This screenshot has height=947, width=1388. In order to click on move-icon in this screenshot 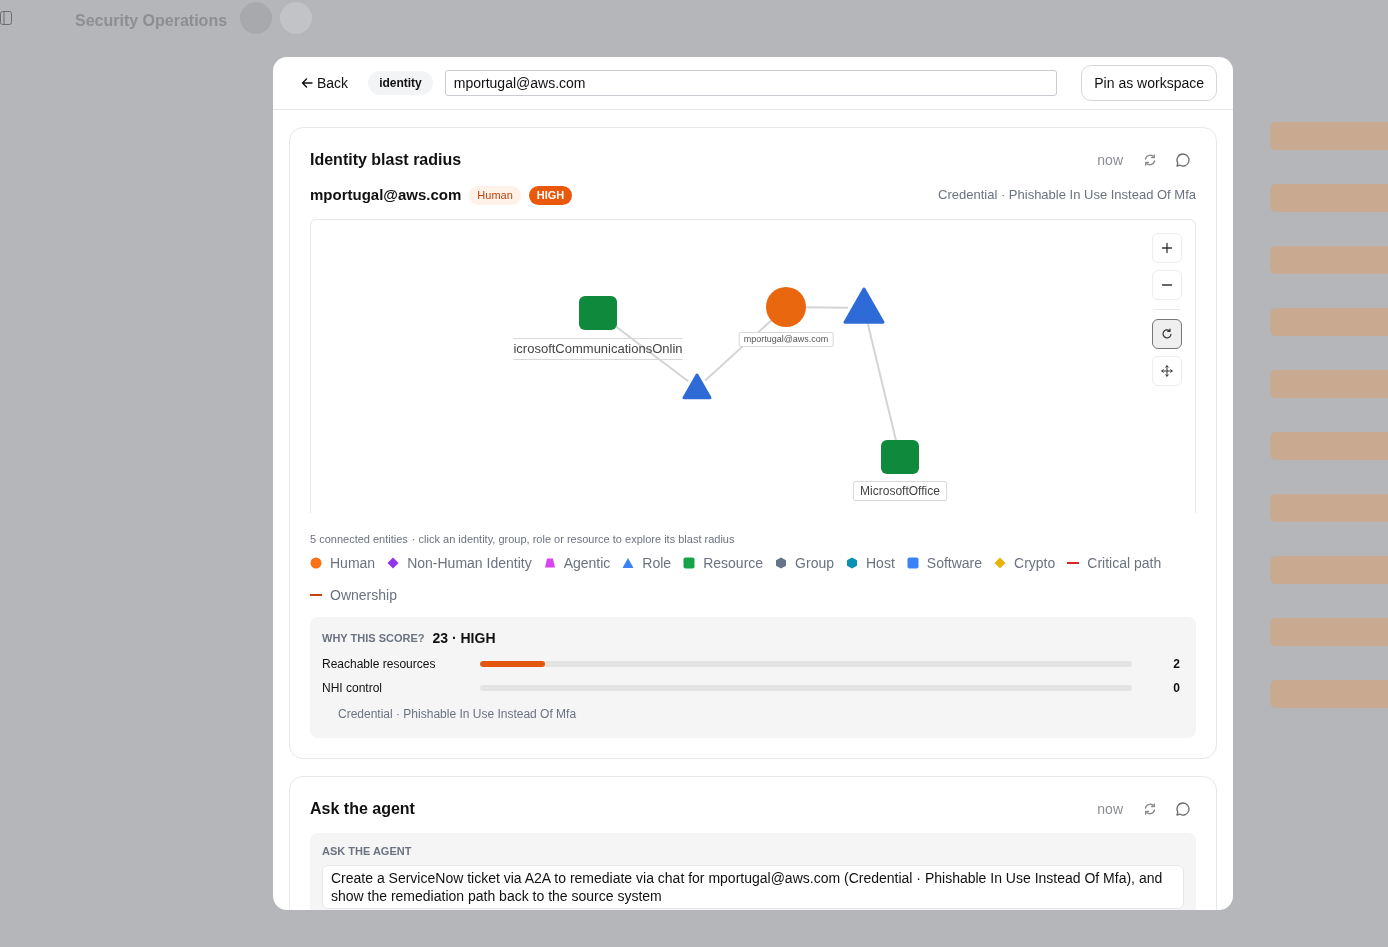, I will do `click(1167, 371)`.